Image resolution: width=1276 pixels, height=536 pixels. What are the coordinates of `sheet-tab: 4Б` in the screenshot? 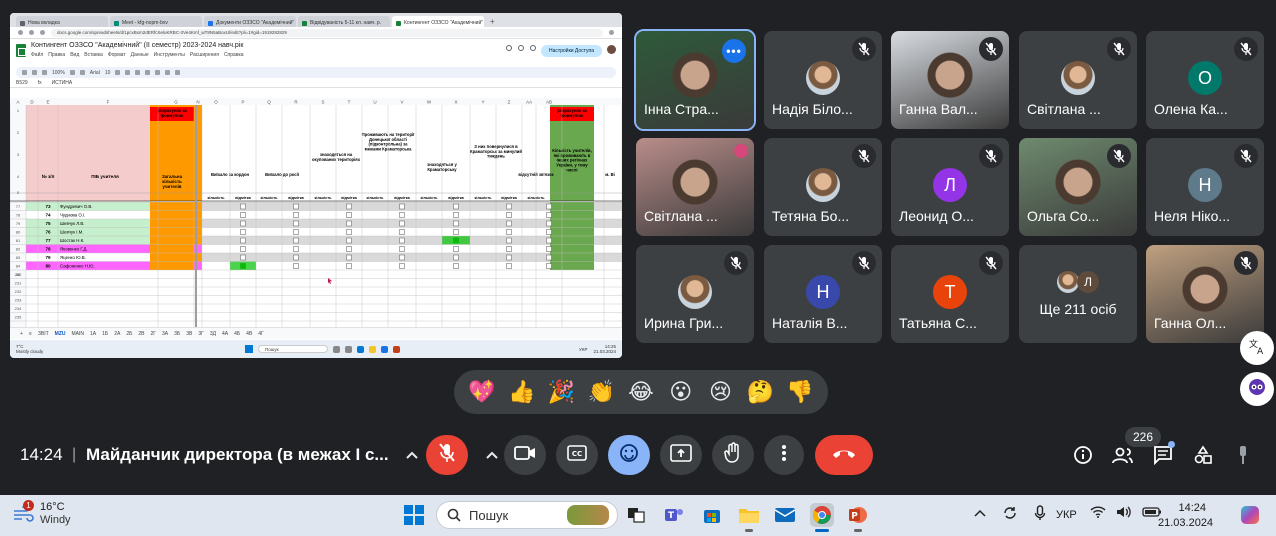 It's located at (237, 334).